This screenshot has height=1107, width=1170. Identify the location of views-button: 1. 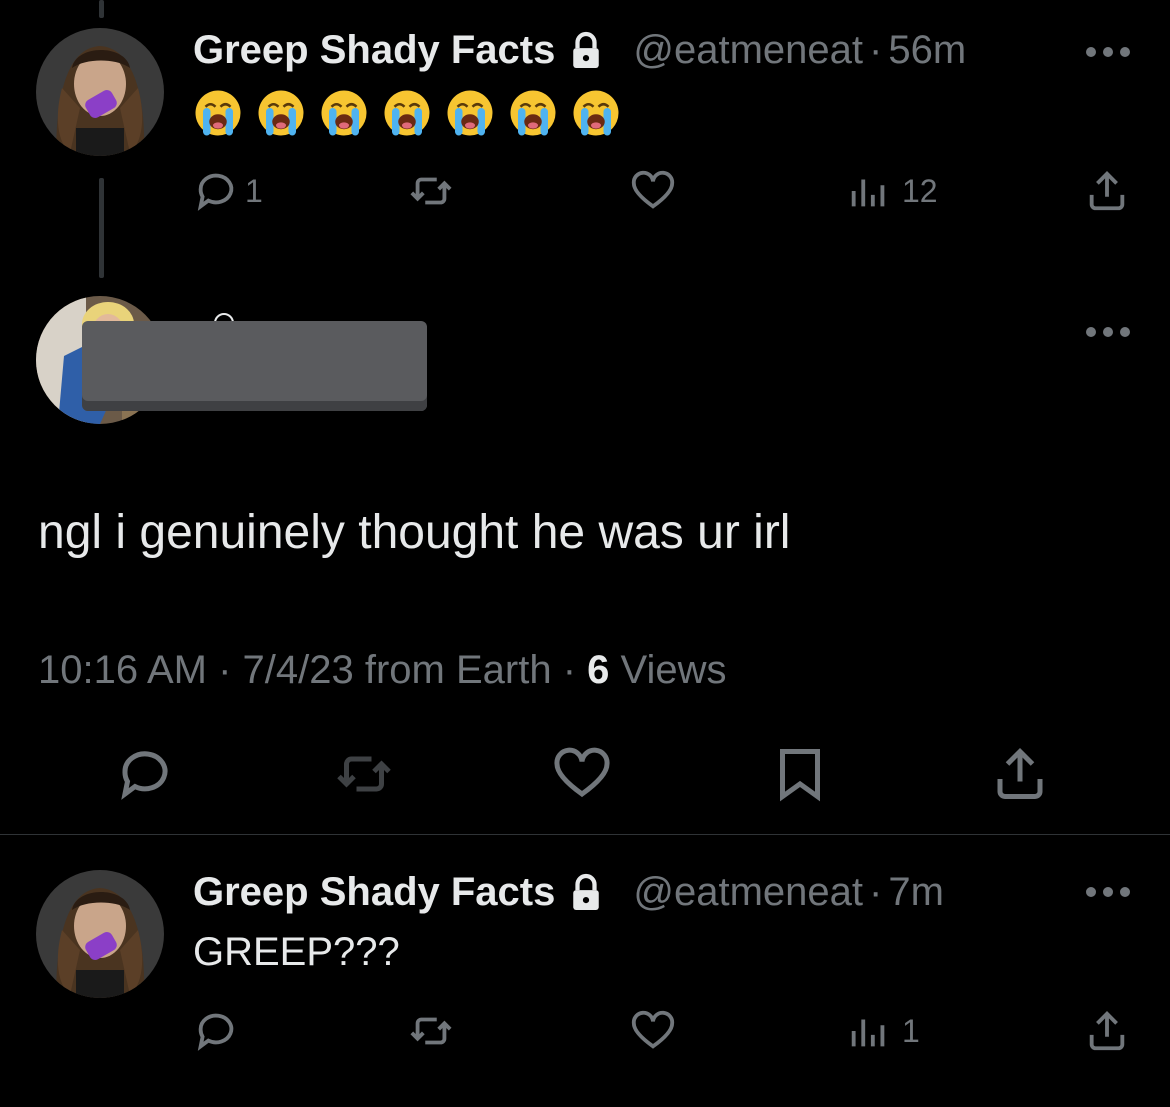
(883, 1031).